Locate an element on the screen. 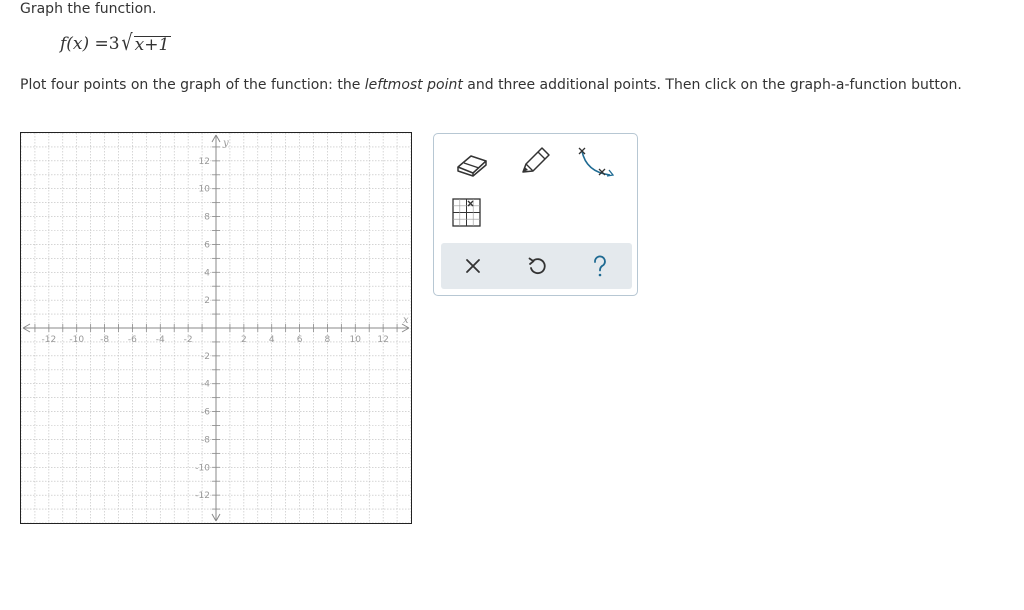  undo-icon is located at coordinates (537, 266).